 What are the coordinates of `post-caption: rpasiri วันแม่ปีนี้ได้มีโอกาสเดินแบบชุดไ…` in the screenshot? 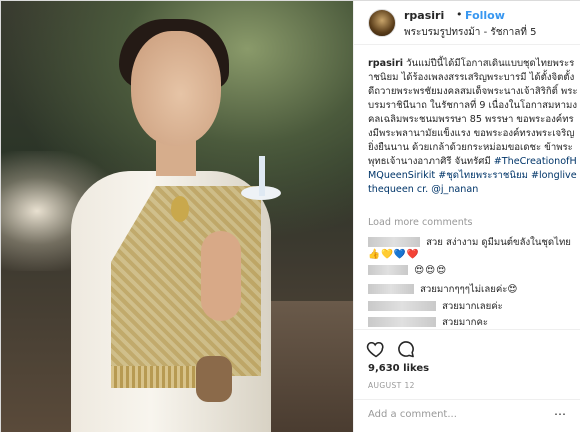 It's located at (473, 127).